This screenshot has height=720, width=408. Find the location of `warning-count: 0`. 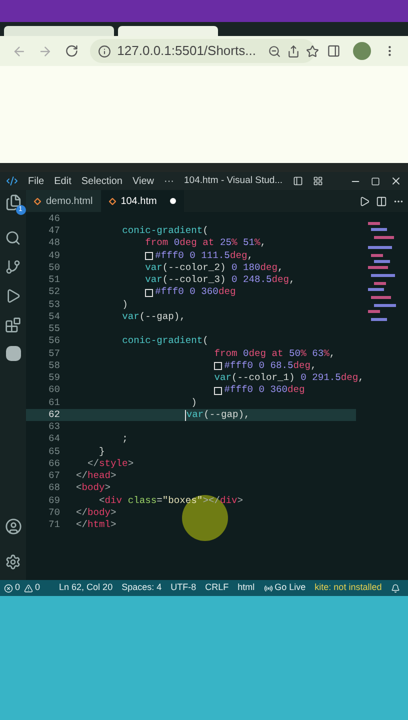

warning-count: 0 is located at coordinates (37, 588).